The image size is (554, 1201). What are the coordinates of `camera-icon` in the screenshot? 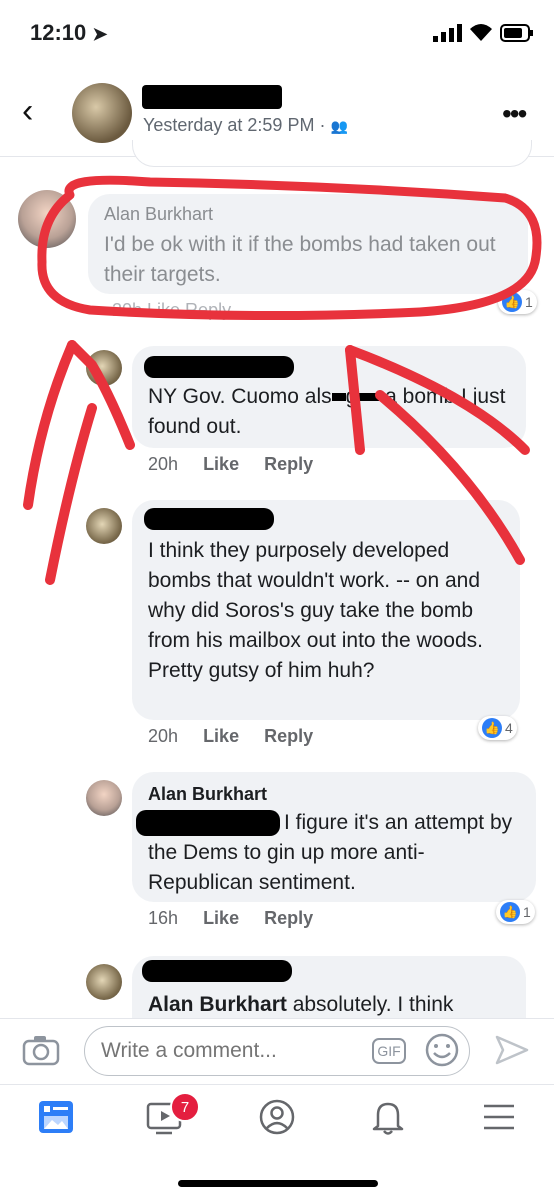 It's located at (41, 1052).